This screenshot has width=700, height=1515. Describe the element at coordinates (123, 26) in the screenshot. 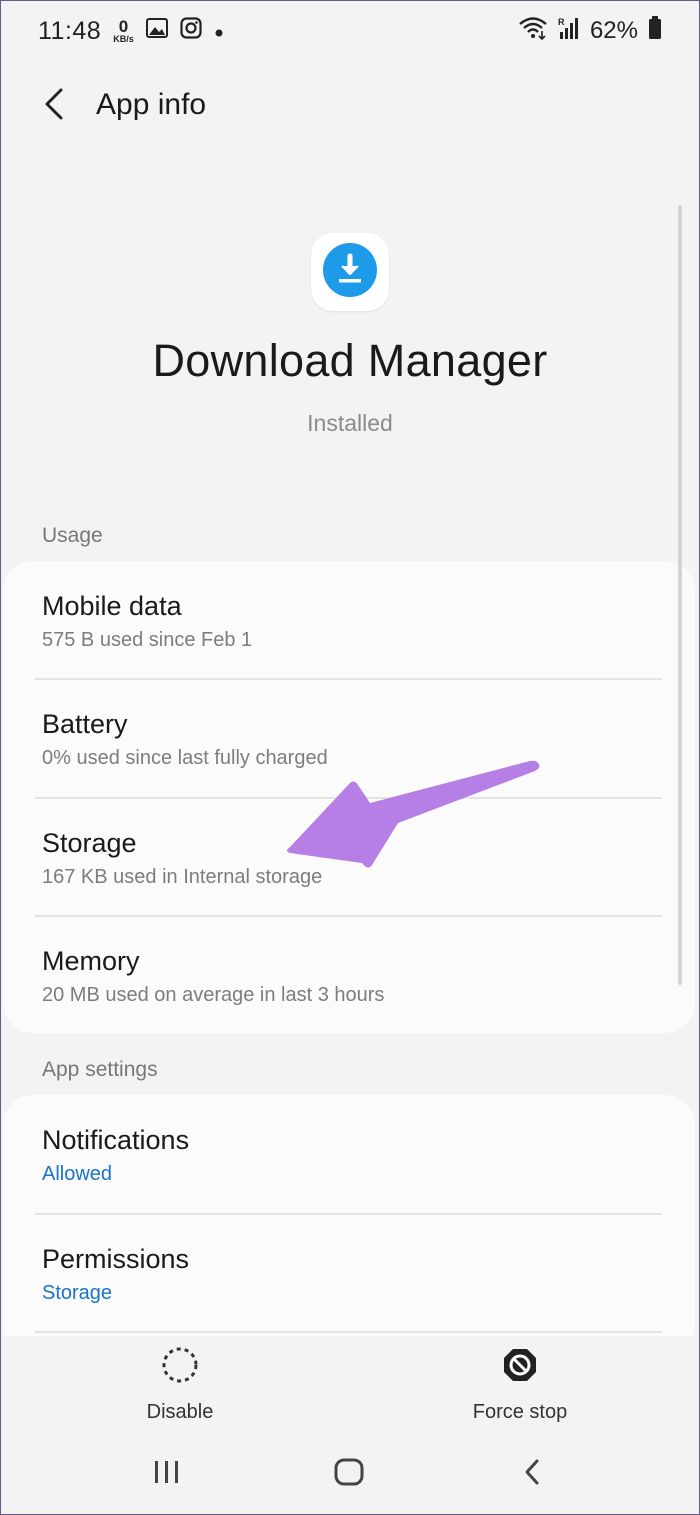

I see `network-speed-value: 0` at that location.